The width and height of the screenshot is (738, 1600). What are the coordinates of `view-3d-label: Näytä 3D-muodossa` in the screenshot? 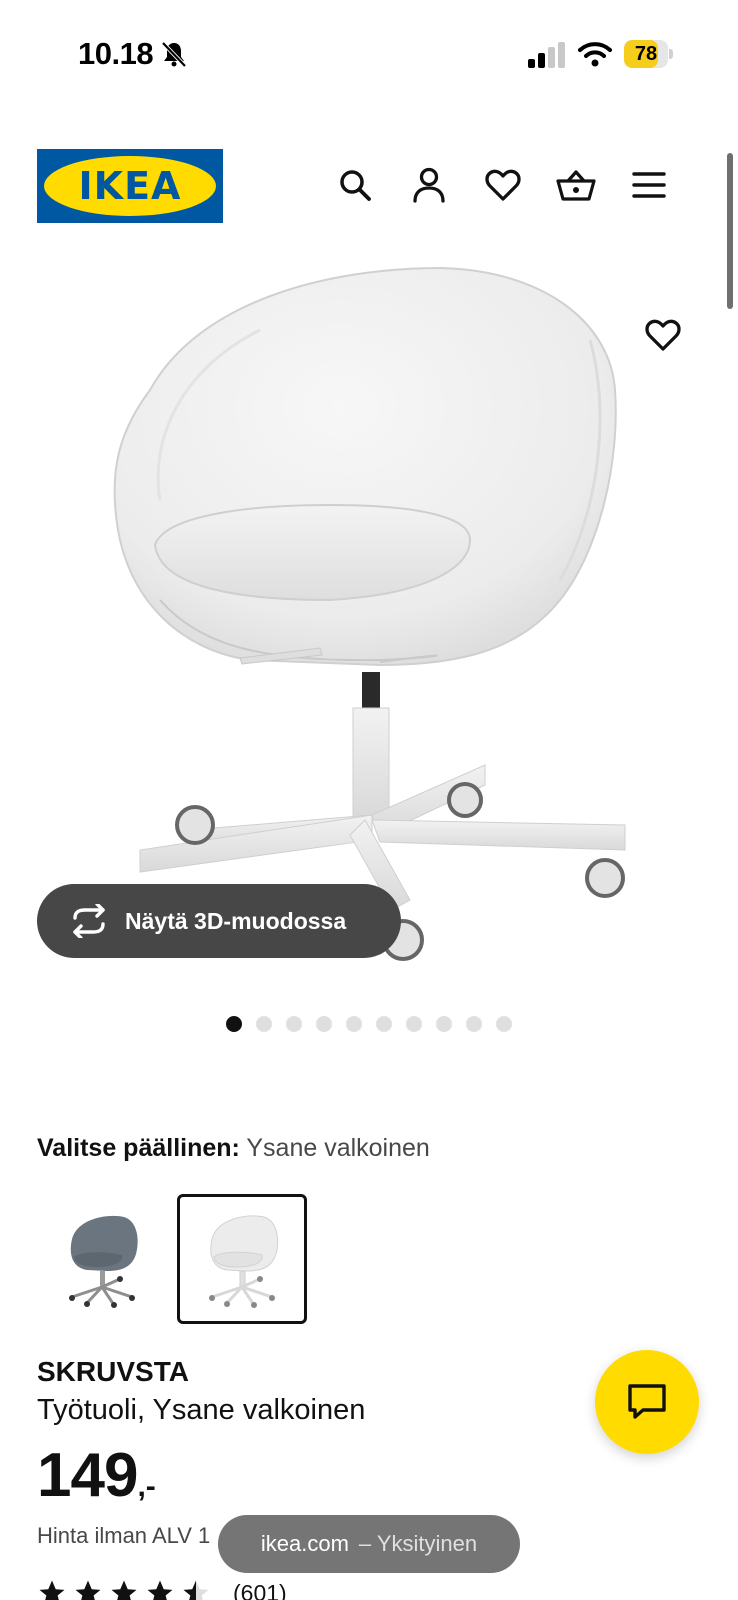 It's located at (236, 920).